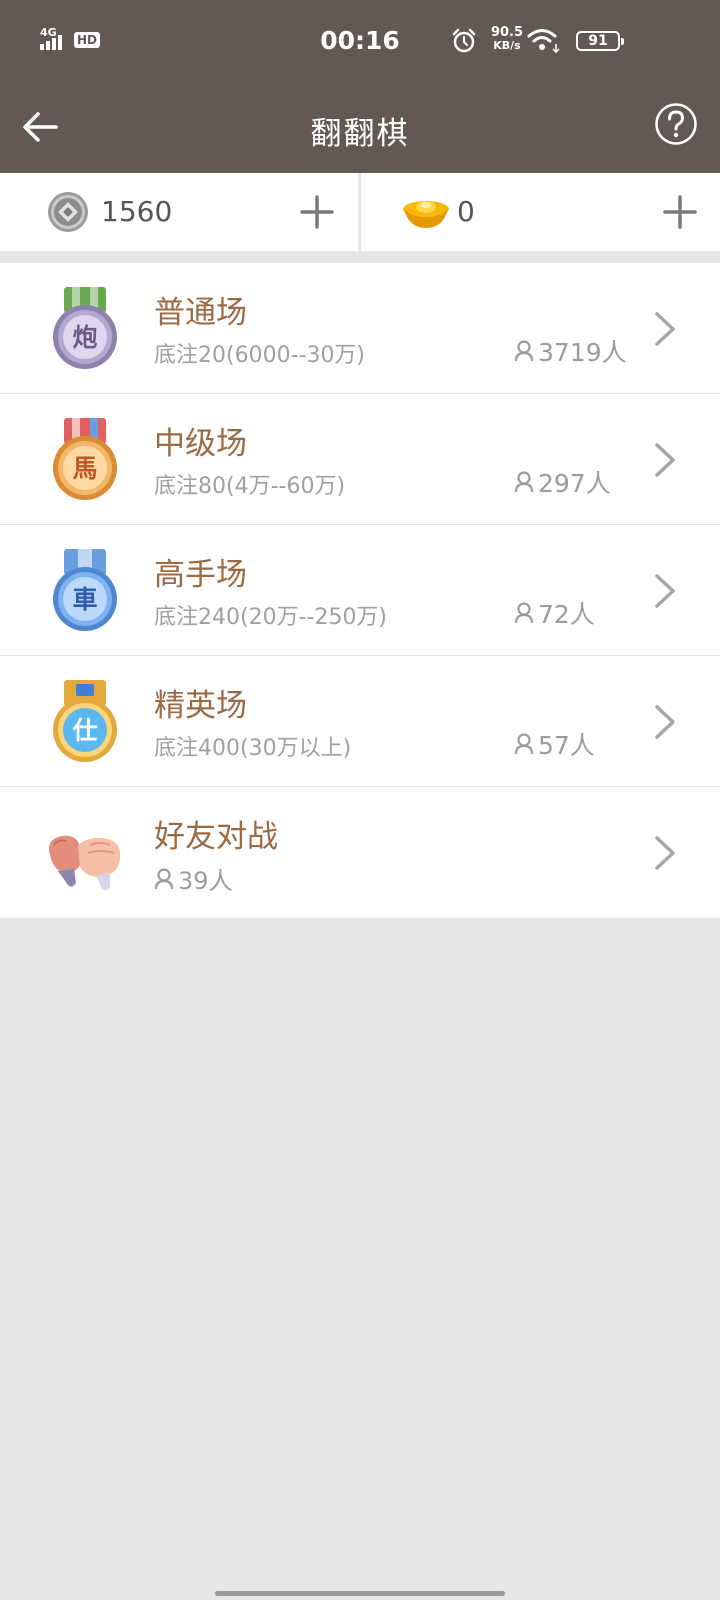  I want to click on svg-text: 炮, so click(84, 337).